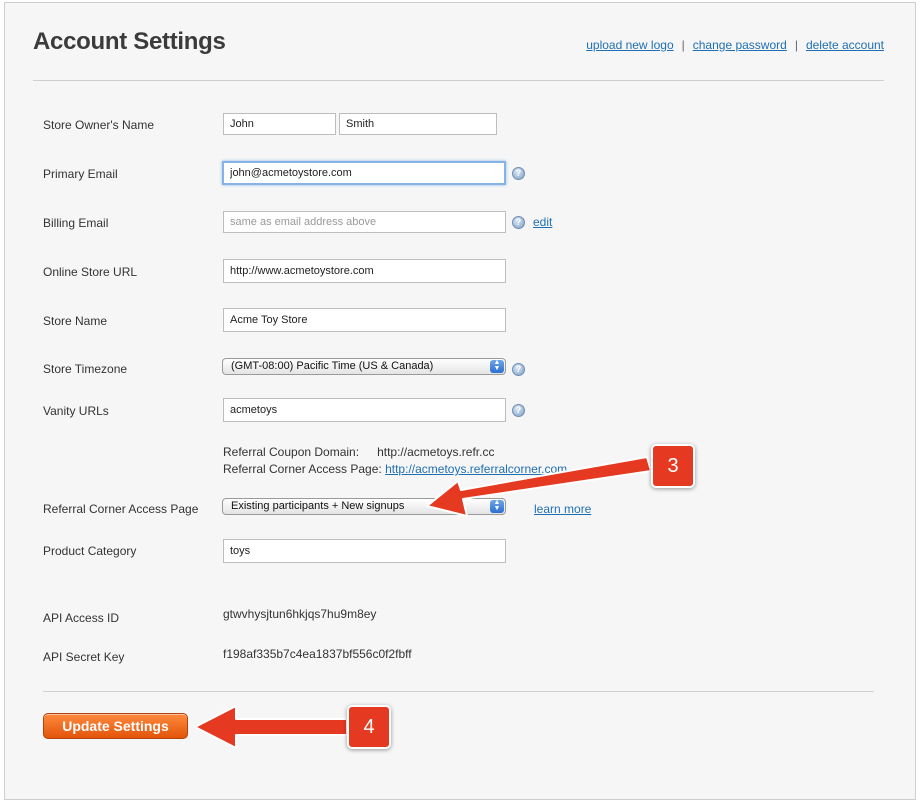 Image resolution: width=920 pixels, height=804 pixels. What do you see at coordinates (673, 466) in the screenshot?
I see `step-3-badge: 3` at bounding box center [673, 466].